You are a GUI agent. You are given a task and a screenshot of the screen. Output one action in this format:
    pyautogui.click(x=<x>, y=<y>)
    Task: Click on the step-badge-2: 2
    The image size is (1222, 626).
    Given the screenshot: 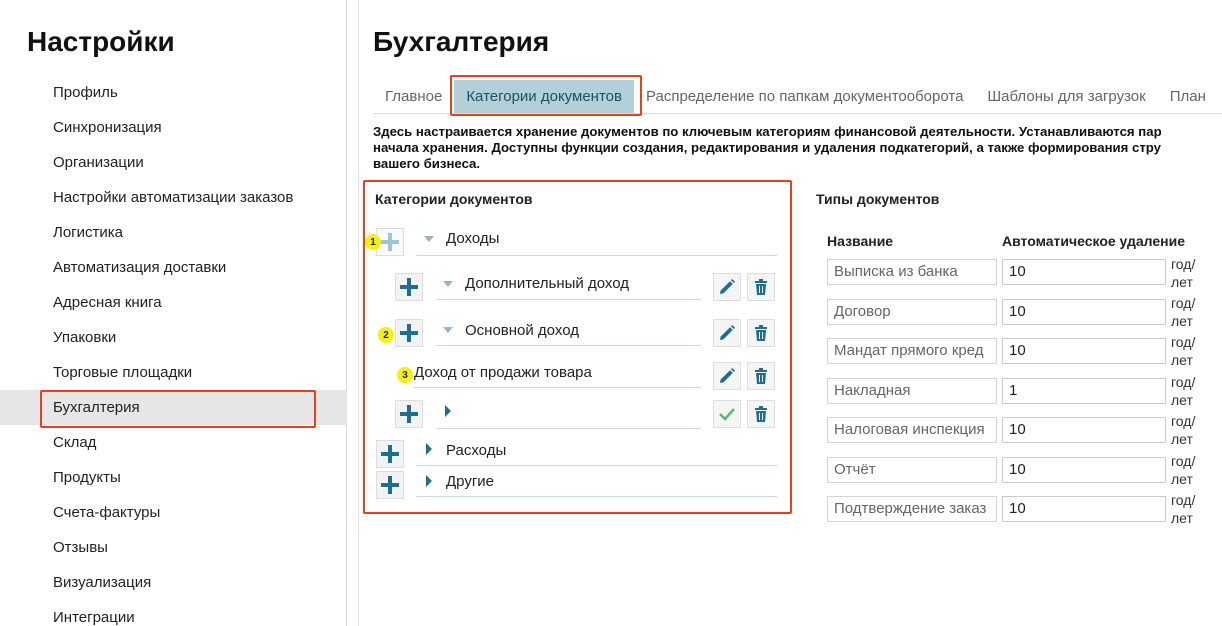 What is the action you would take?
    pyautogui.click(x=386, y=335)
    